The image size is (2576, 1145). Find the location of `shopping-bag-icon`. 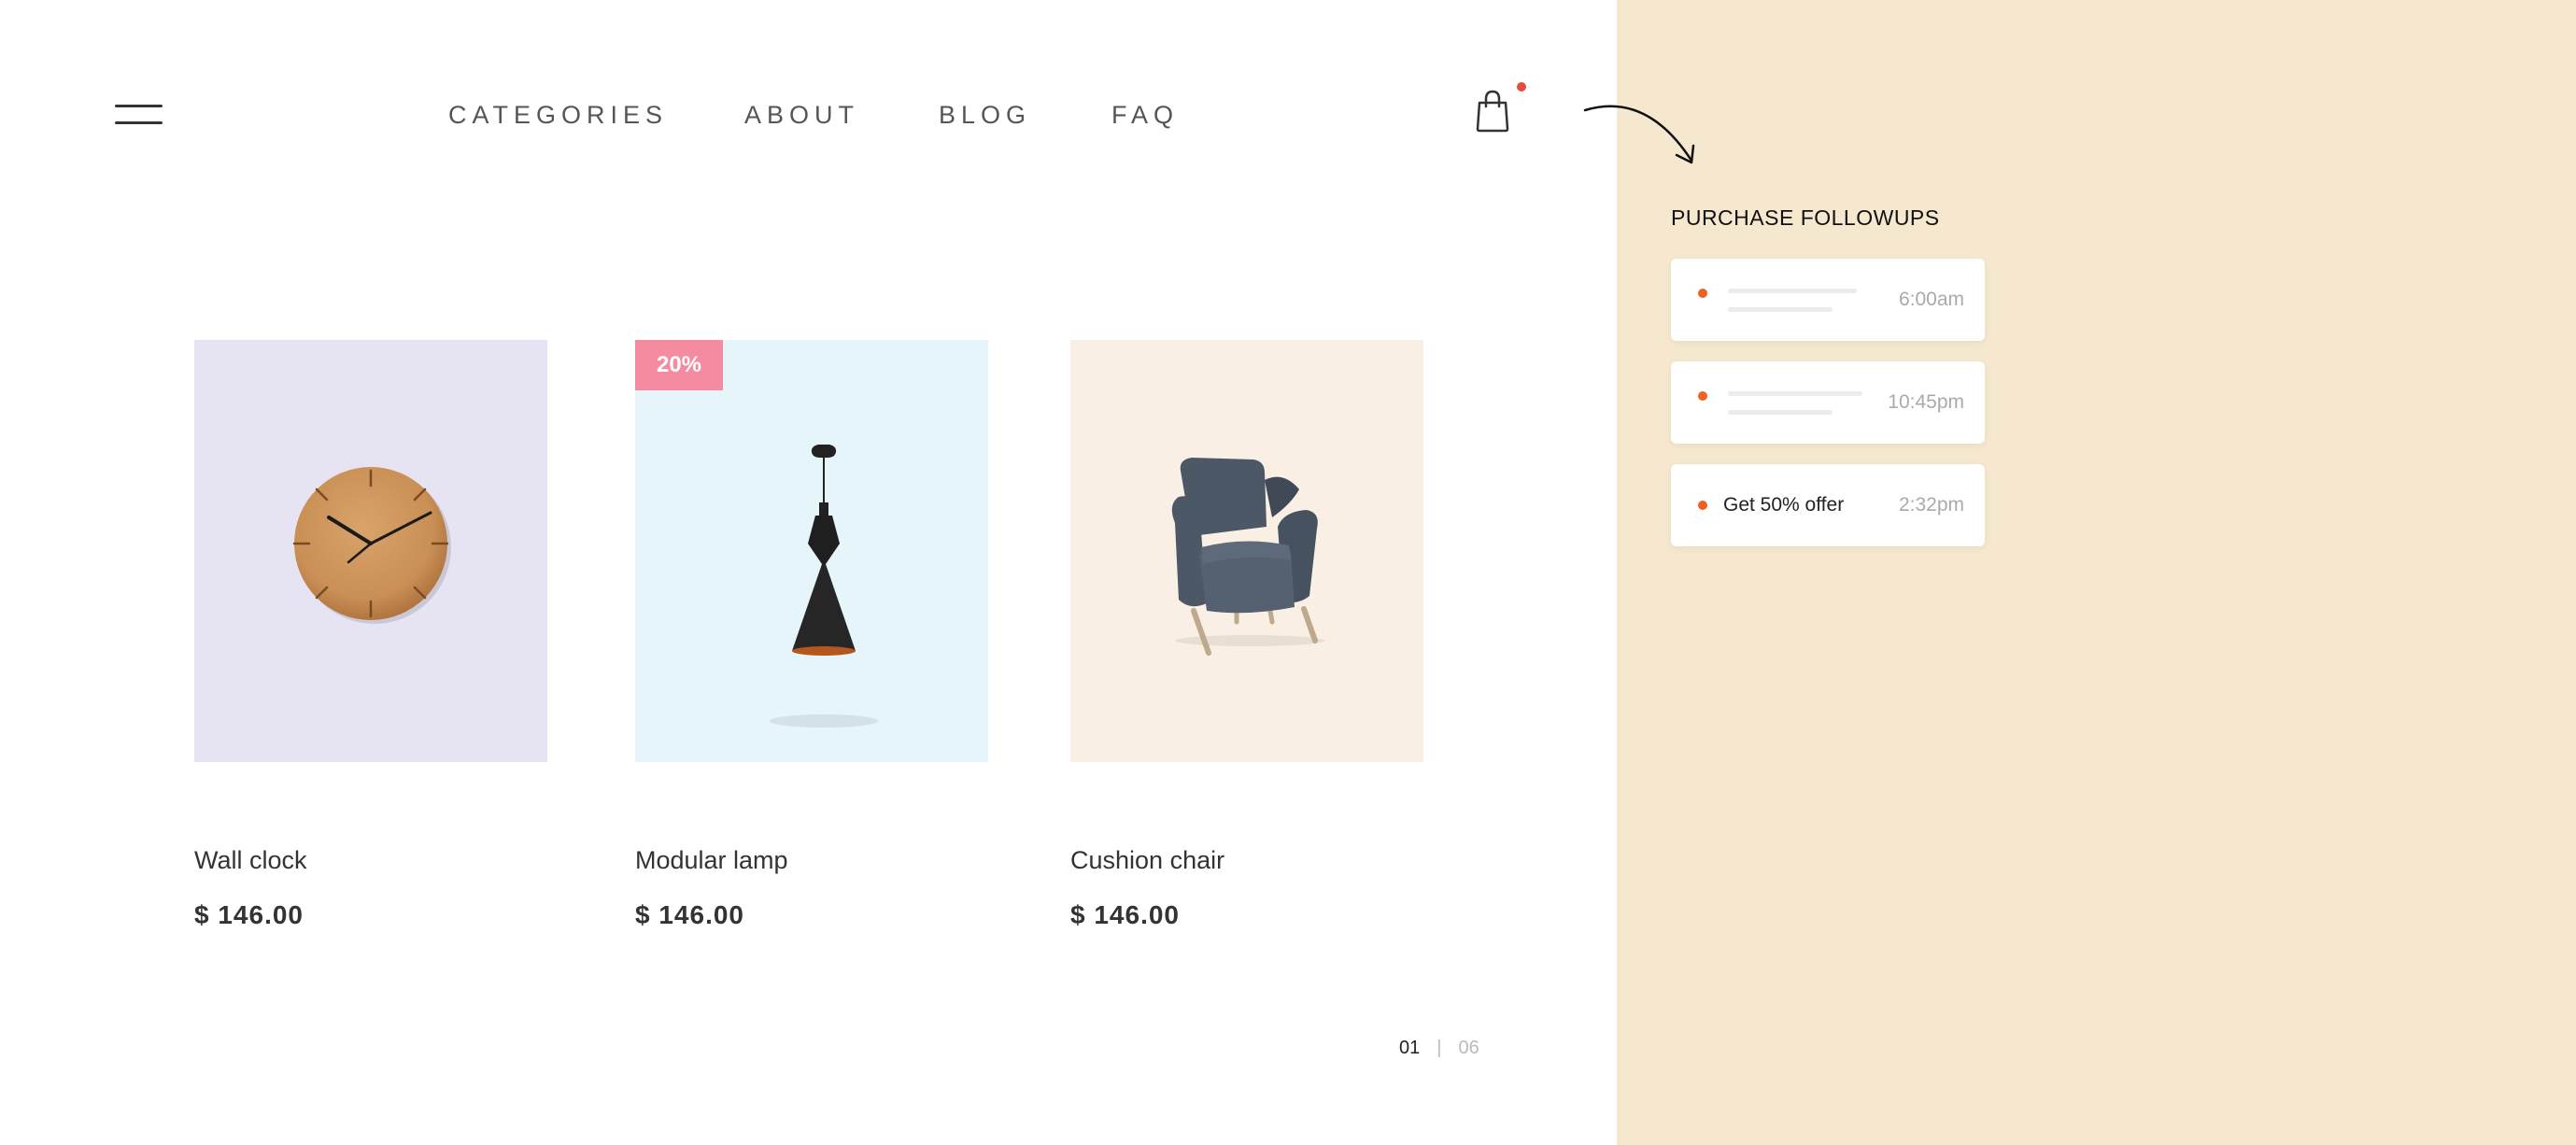

shopping-bag-icon is located at coordinates (1492, 110).